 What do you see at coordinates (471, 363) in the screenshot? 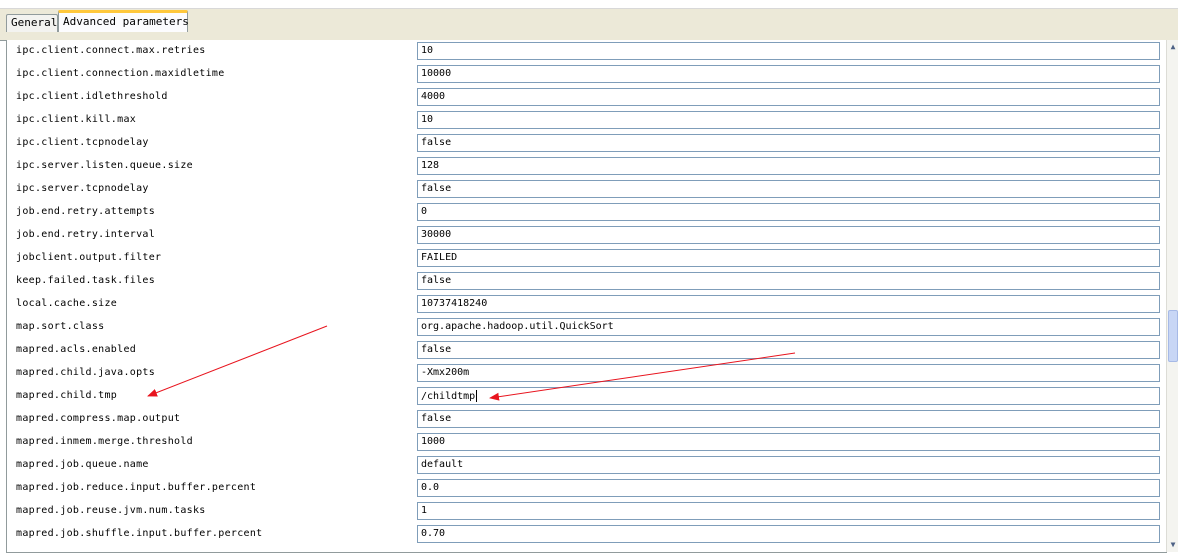
I see `annotation-overlay` at bounding box center [471, 363].